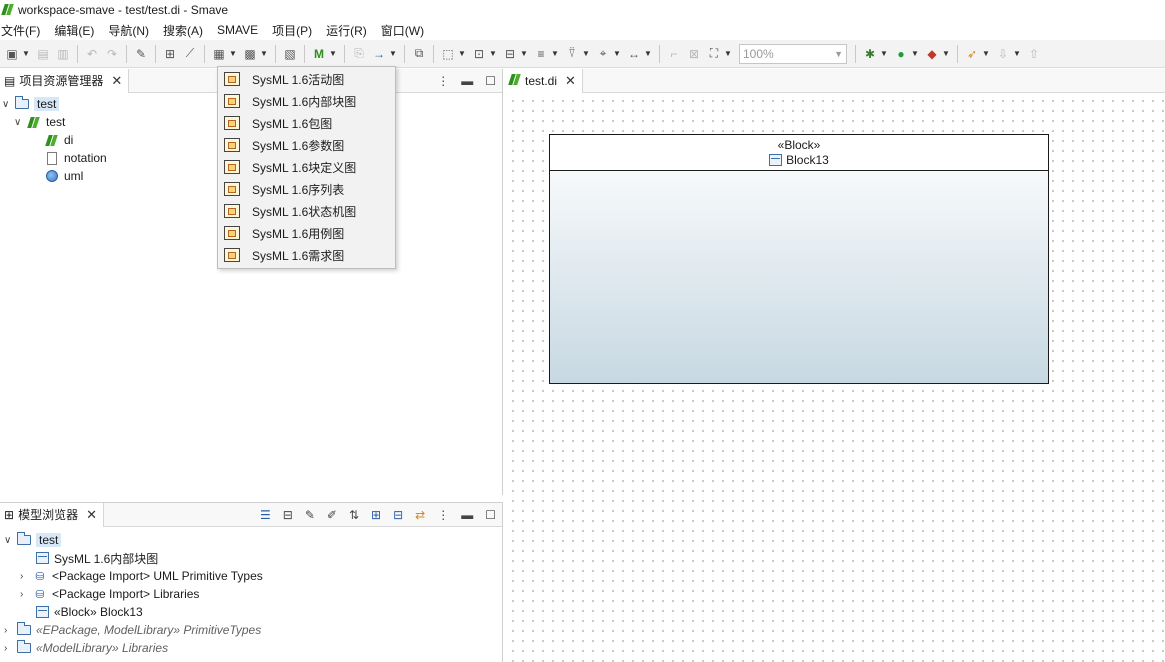  I want to click on arrow-dropdown-icon: ▼, so click(393, 53).